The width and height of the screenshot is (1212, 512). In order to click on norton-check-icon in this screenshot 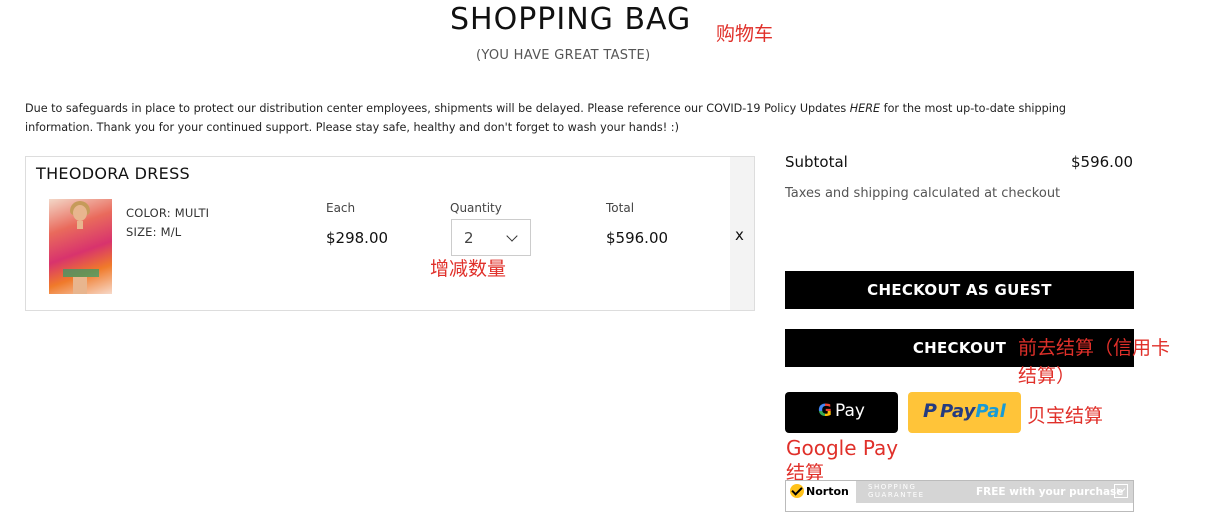, I will do `click(797, 491)`.